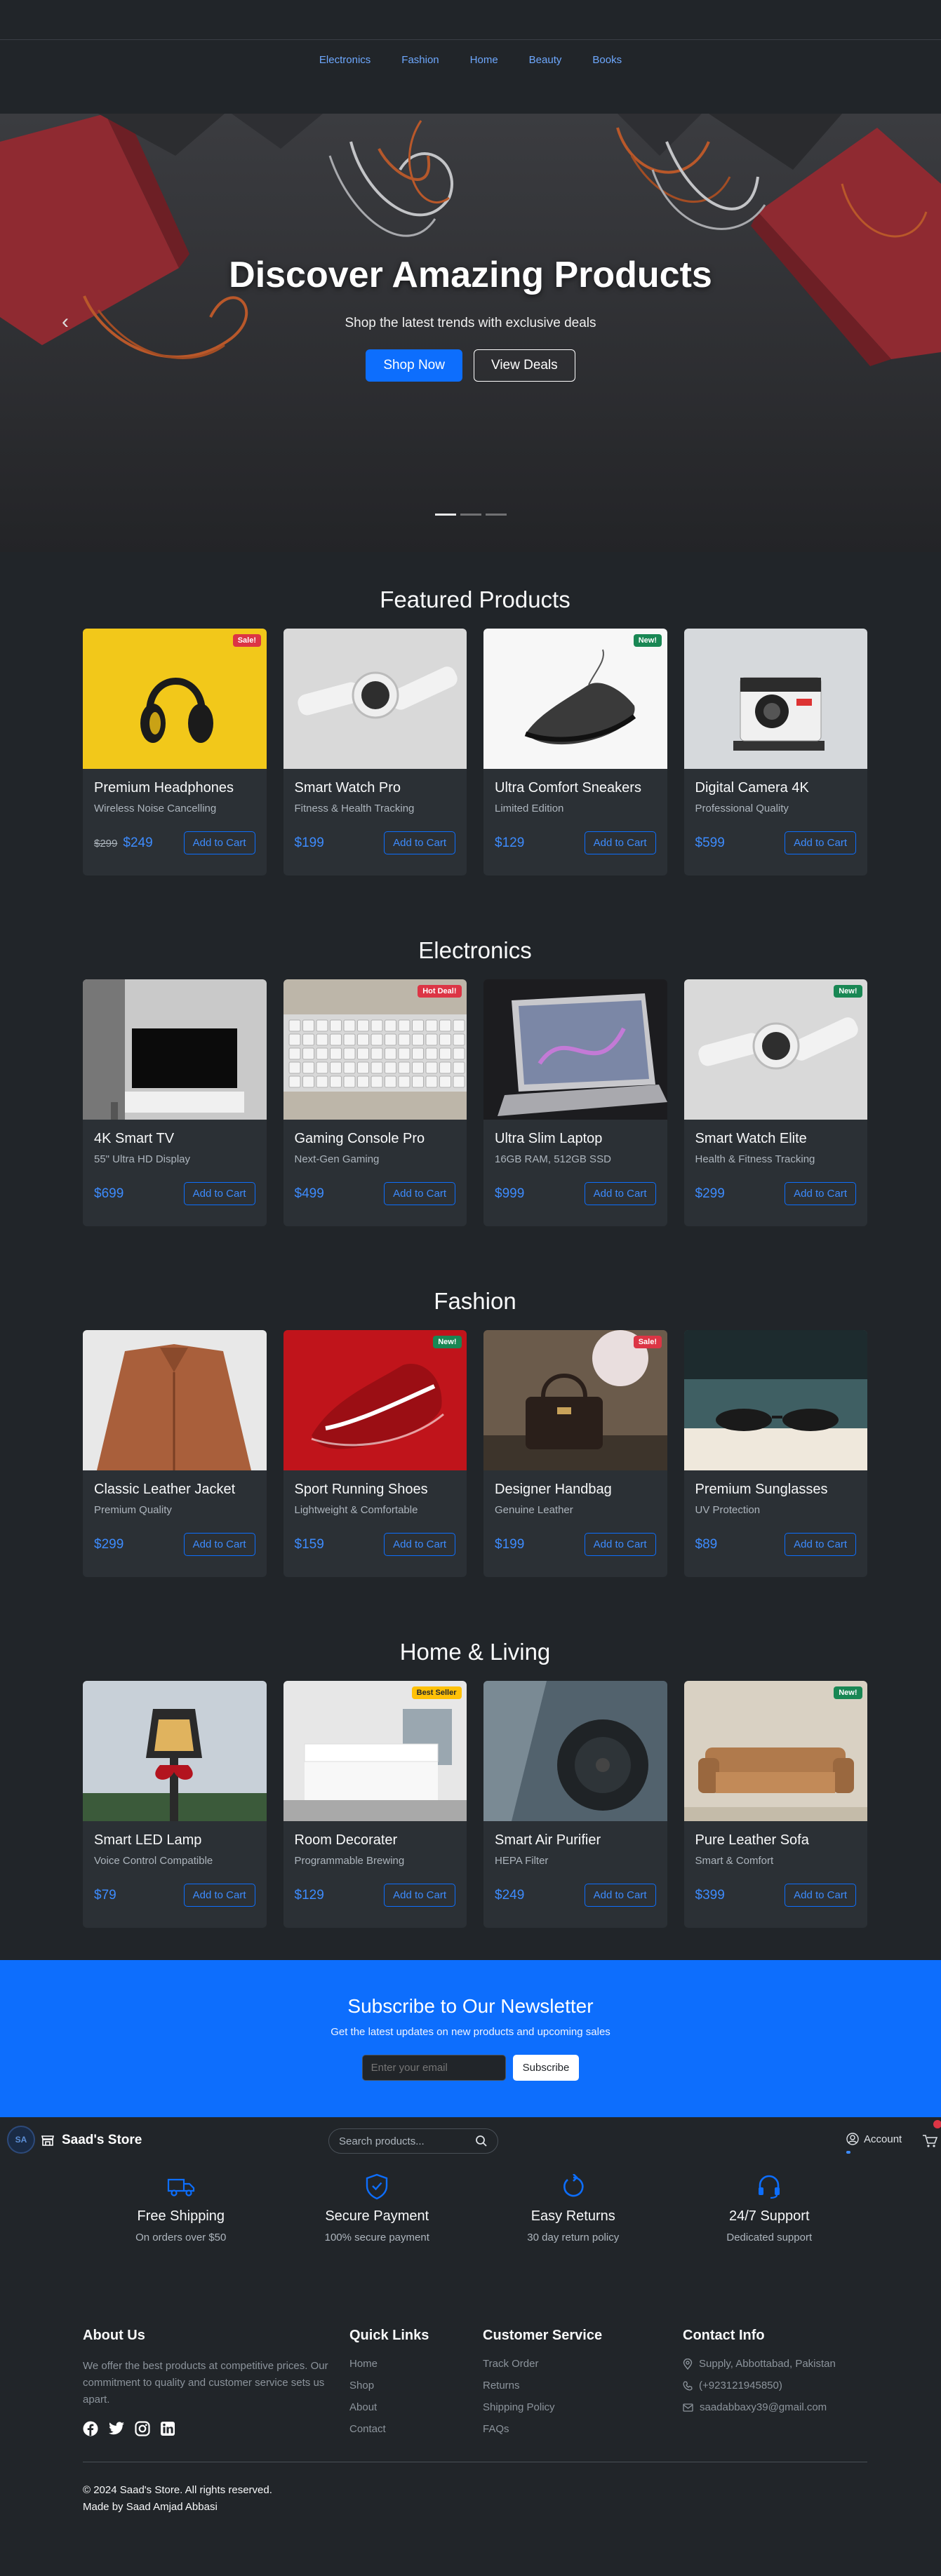 This screenshot has height=2576, width=941. What do you see at coordinates (529, 809) in the screenshot?
I see `product-subtitle: Limited Edition` at bounding box center [529, 809].